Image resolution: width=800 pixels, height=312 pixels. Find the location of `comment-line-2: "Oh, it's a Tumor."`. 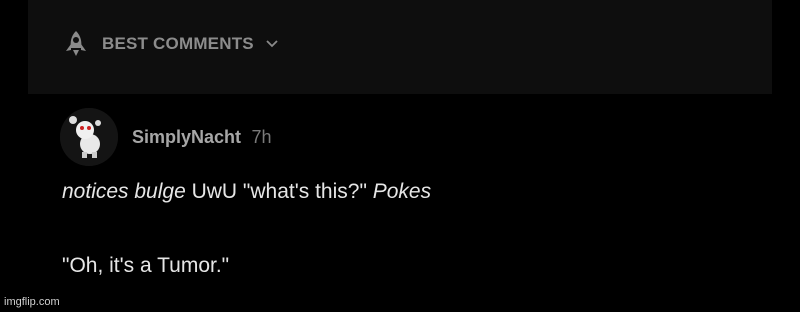

comment-line-2: "Oh, it's a Tumor." is located at coordinates (146, 265).